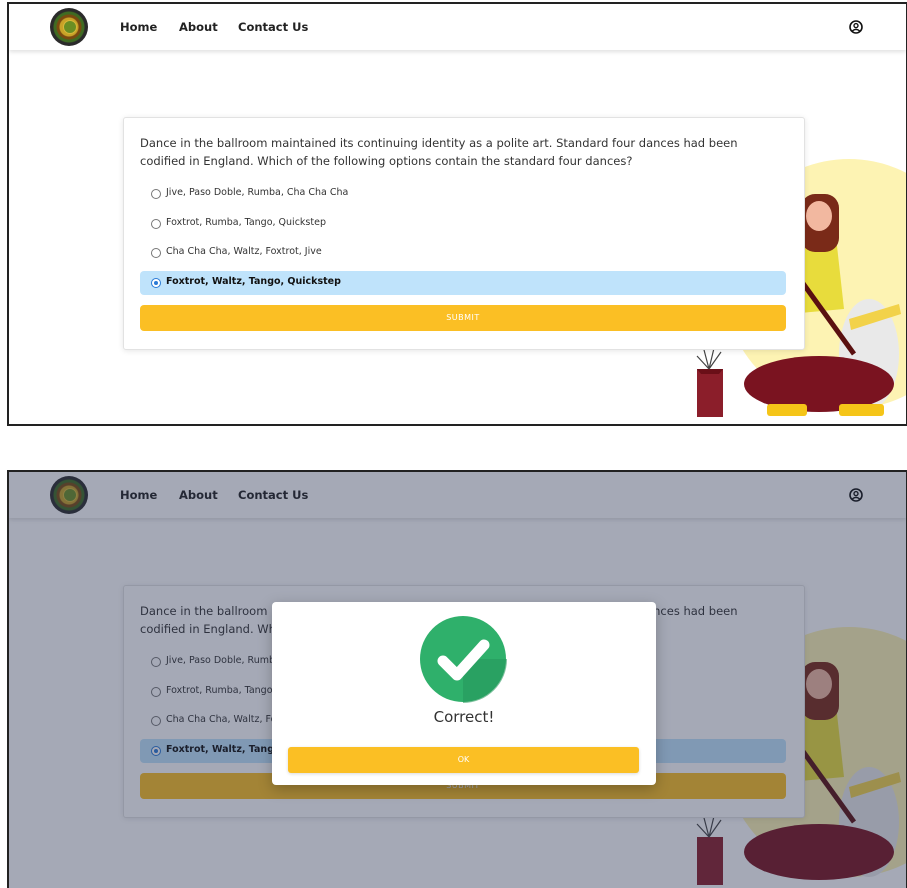  Describe the element at coordinates (257, 192) in the screenshot. I see `option-label: Jive, Paso Doble, Rumba, Cha Cha Cha` at that location.